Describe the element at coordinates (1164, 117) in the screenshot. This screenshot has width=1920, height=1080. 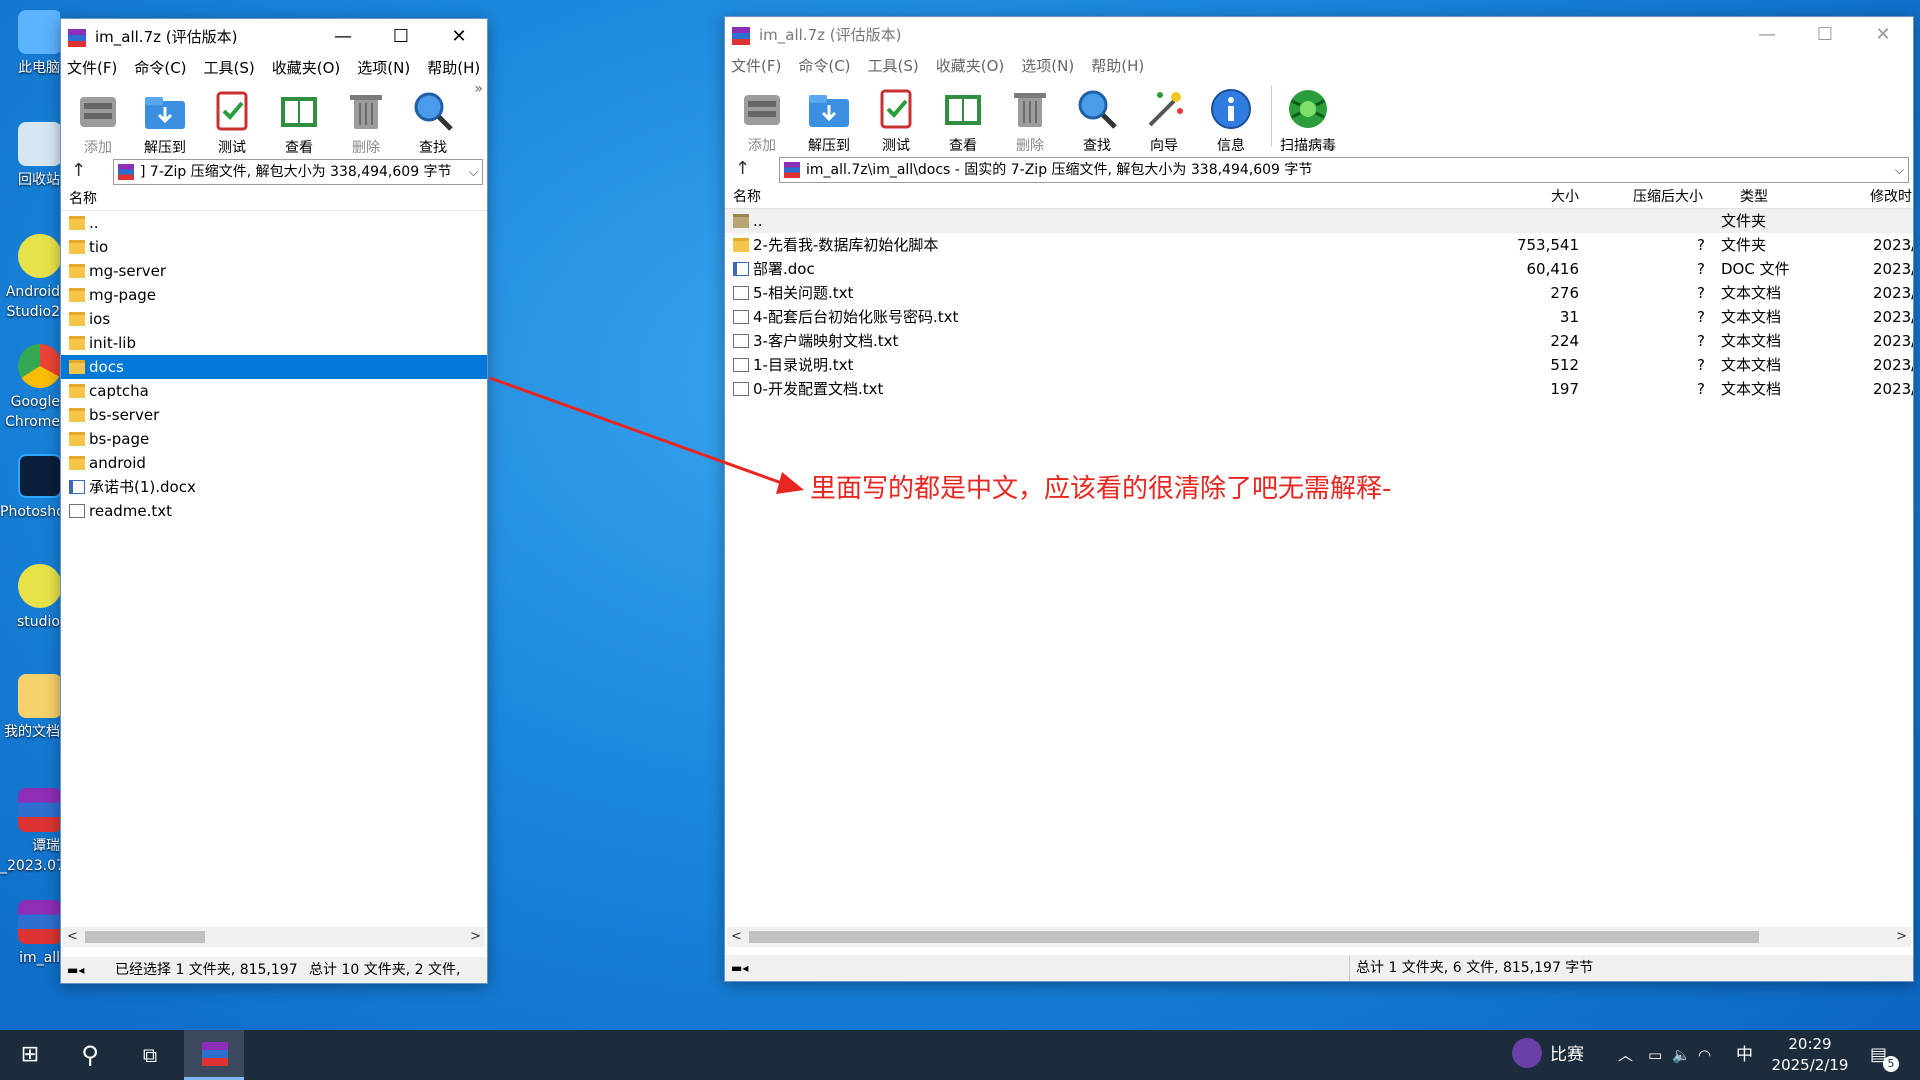
I see `toolbar-wizard-button: 向导` at that location.